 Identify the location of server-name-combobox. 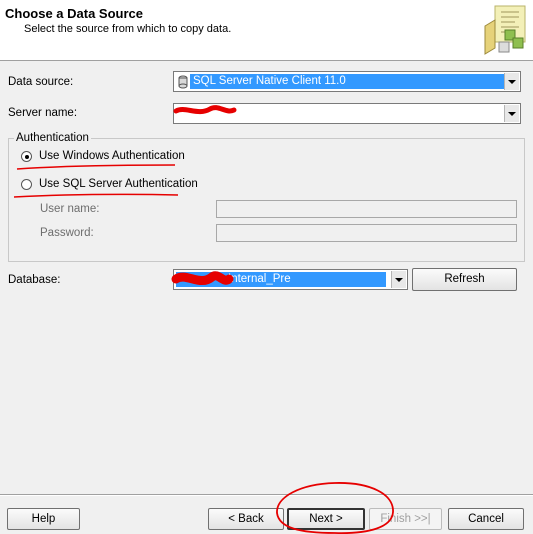
(347, 113).